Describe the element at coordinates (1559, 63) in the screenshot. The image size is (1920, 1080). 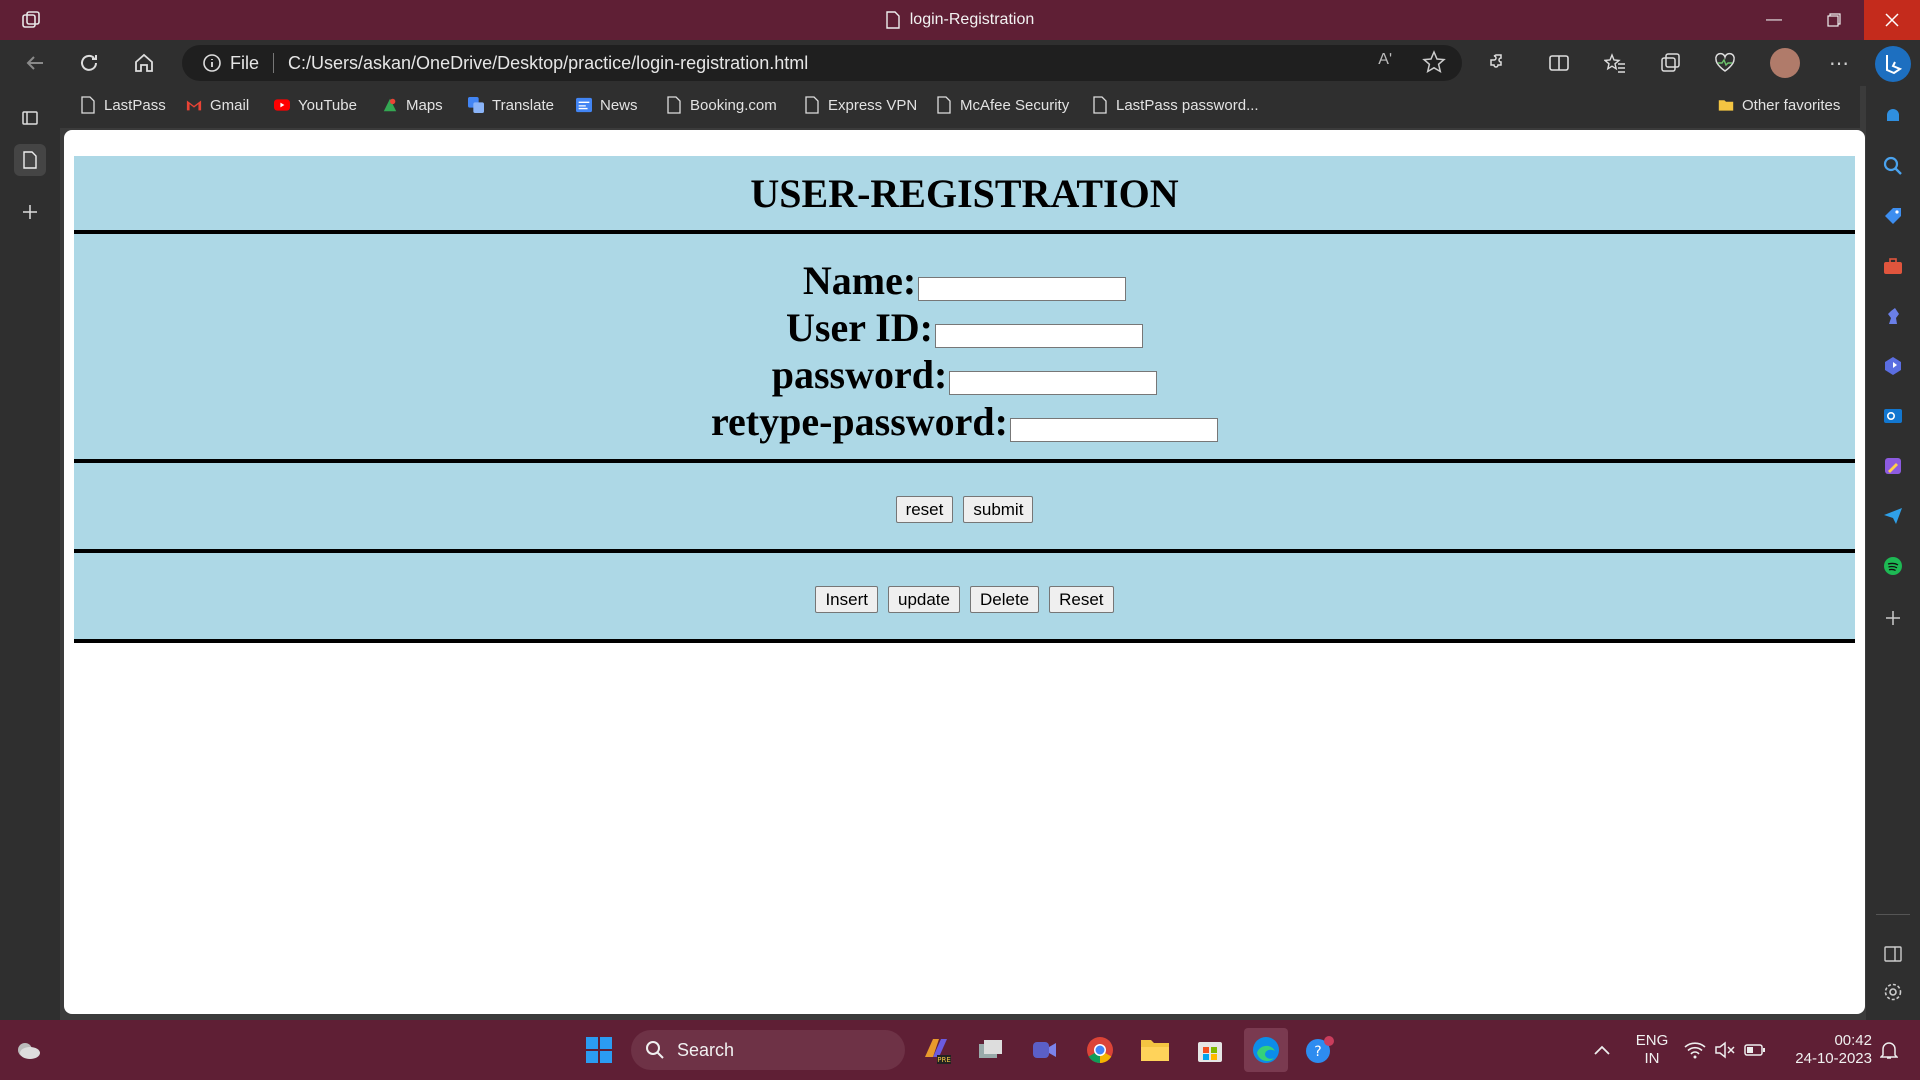
I see `split-screen-icon` at that location.